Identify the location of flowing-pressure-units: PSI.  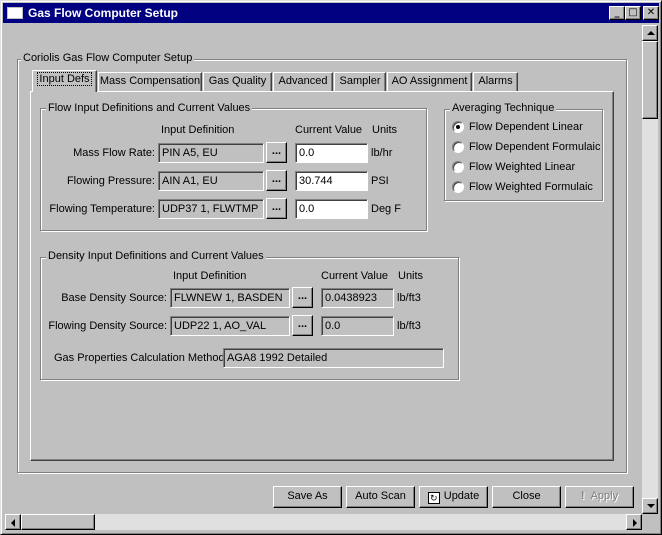
(380, 181).